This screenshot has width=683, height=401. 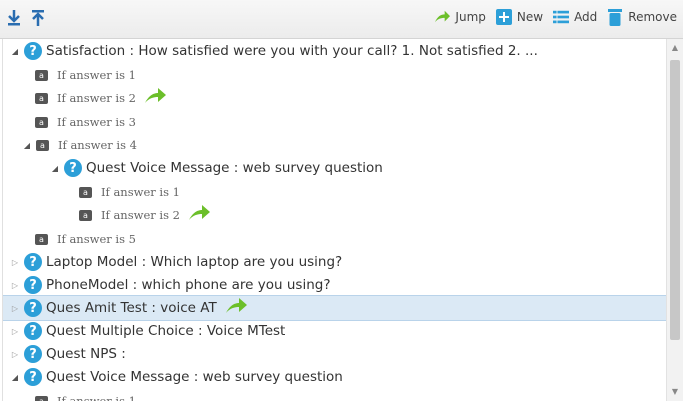 I want to click on add-label: Add, so click(x=586, y=17).